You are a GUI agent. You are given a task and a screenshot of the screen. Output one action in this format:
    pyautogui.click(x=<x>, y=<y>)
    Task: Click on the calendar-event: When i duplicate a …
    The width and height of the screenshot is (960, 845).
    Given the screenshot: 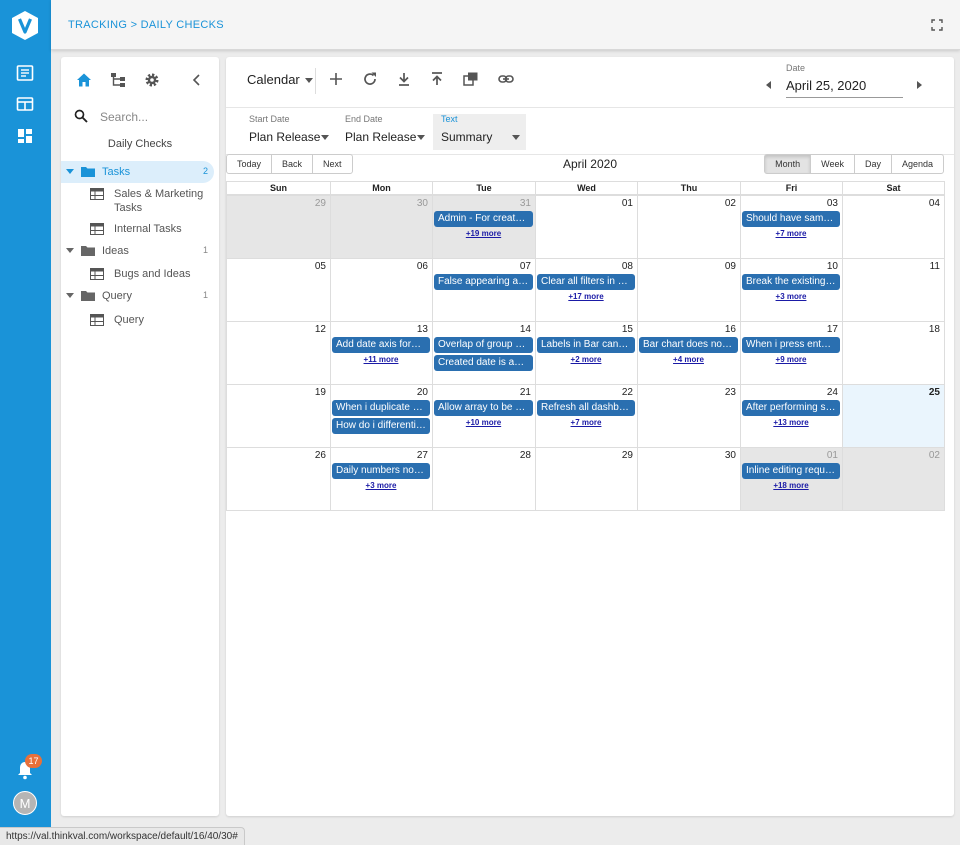 What is the action you would take?
    pyautogui.click(x=381, y=408)
    